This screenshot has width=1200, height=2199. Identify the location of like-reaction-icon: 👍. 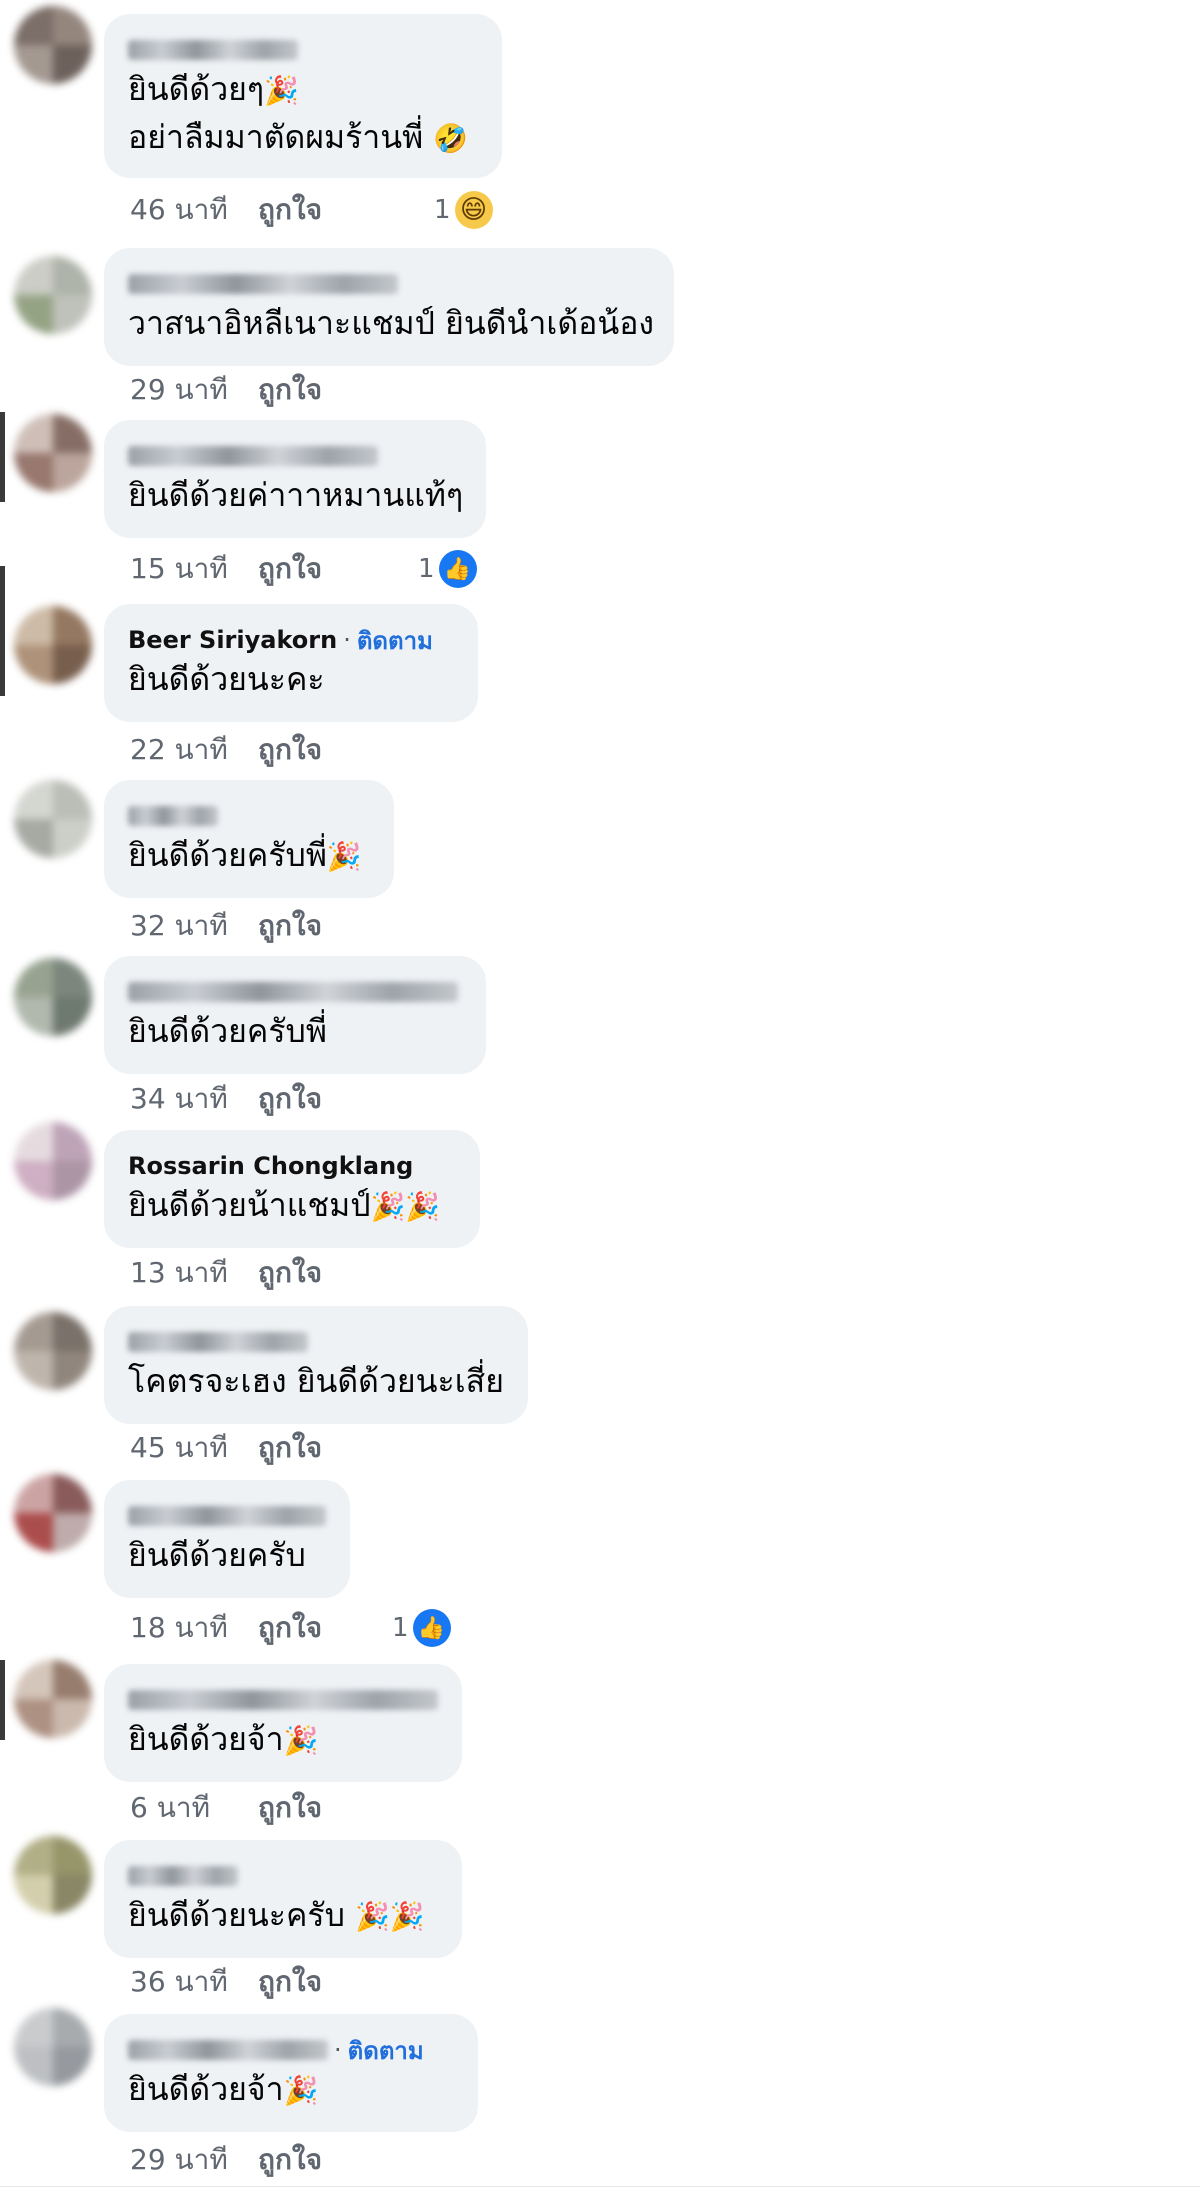
(431, 1628).